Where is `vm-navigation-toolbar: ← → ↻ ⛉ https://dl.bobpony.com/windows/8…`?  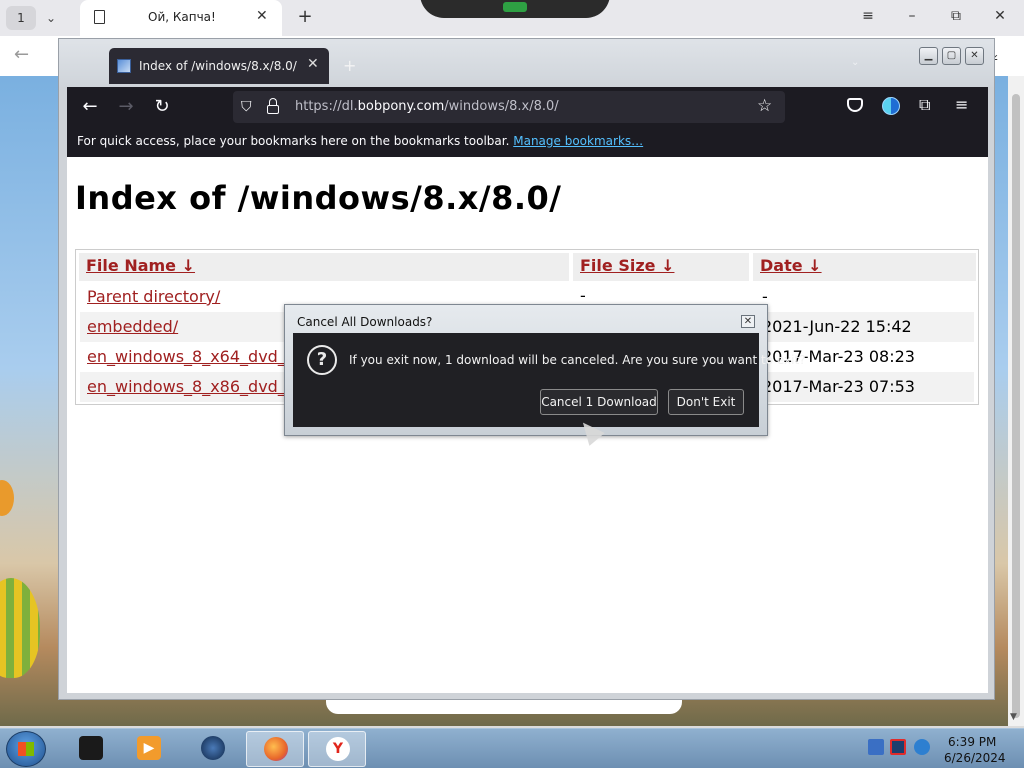
vm-navigation-toolbar: ← → ↻ ⛉ https://dl.bobpony.com/windows/8… is located at coordinates (527, 107).